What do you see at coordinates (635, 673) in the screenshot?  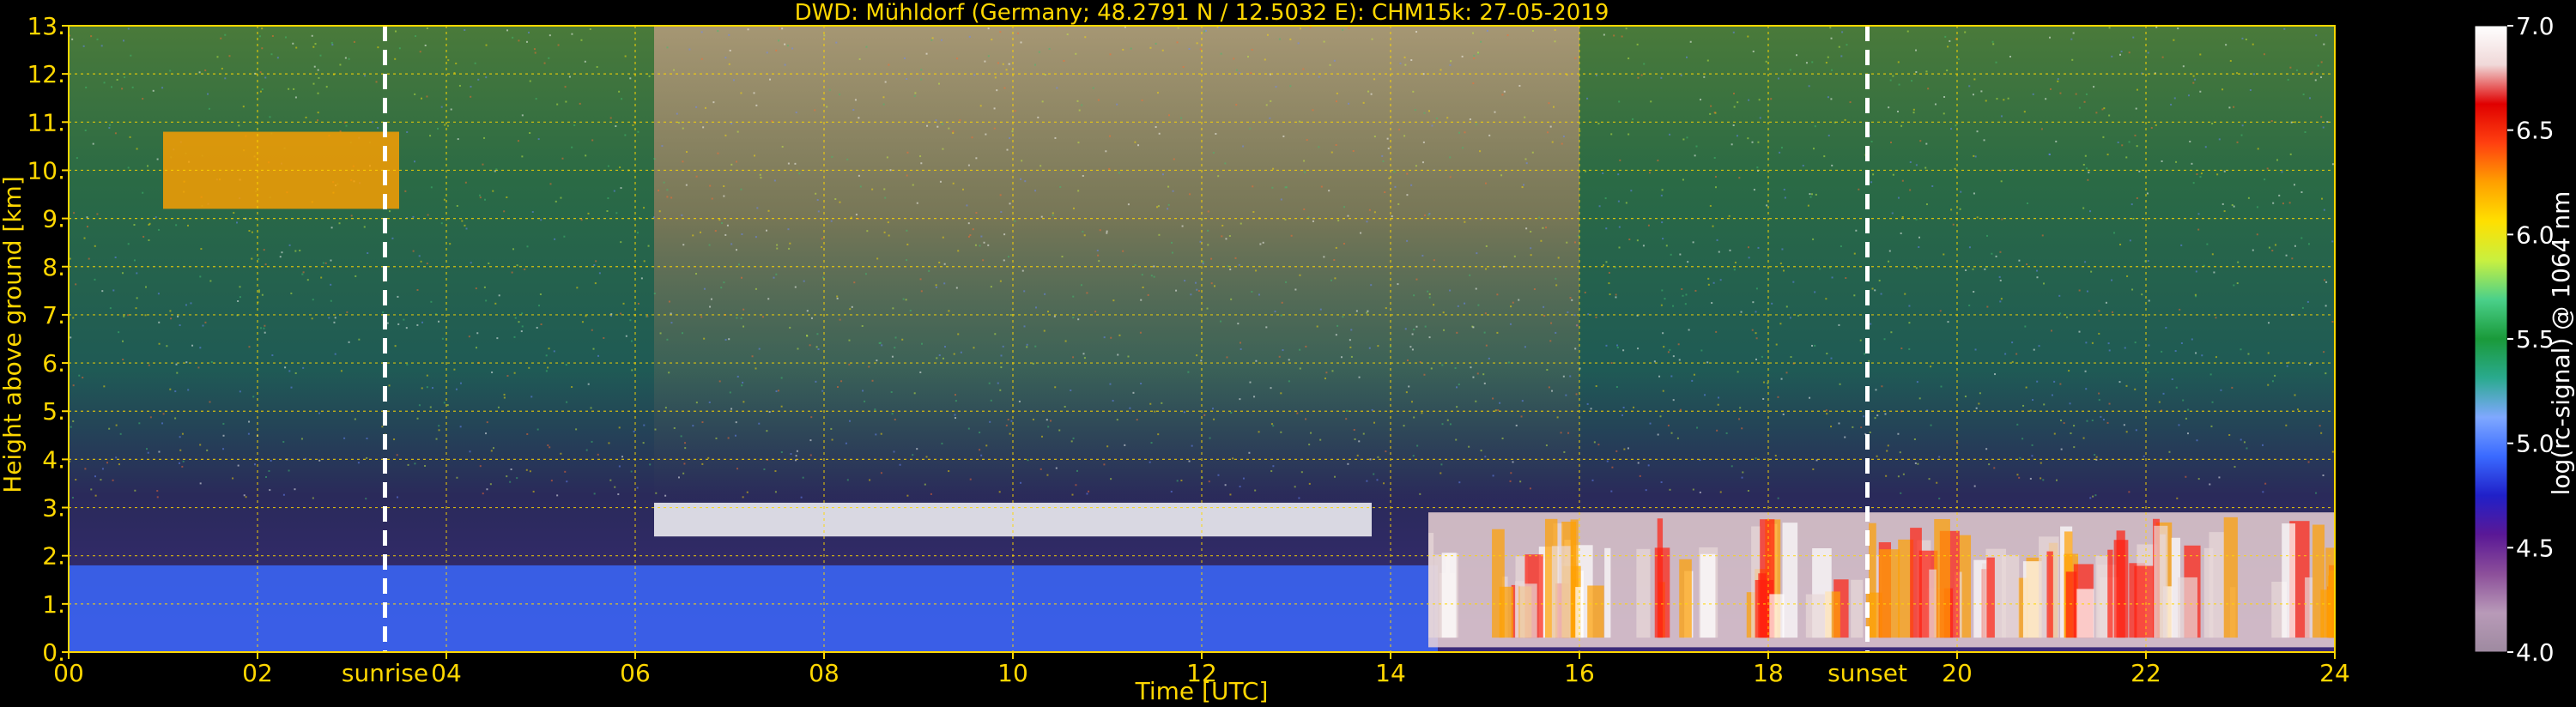 I see `x-tick-label: 06` at bounding box center [635, 673].